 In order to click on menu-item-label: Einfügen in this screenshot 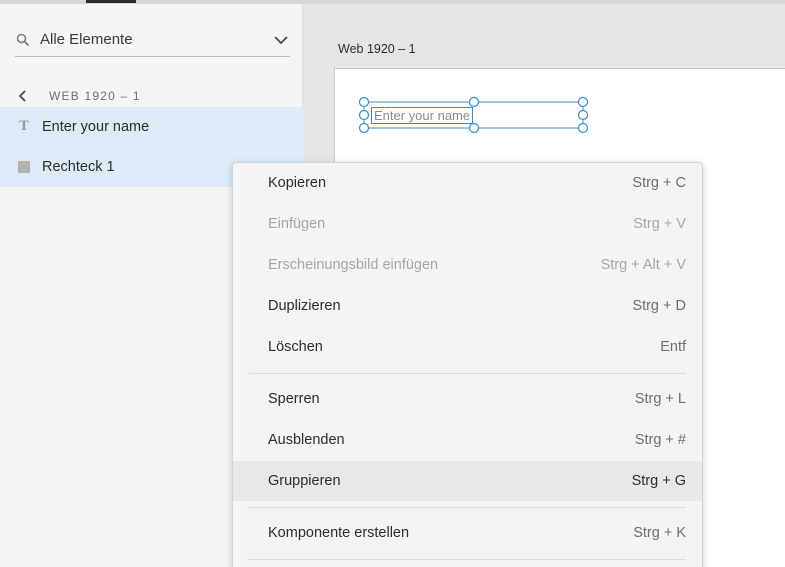, I will do `click(297, 224)`.